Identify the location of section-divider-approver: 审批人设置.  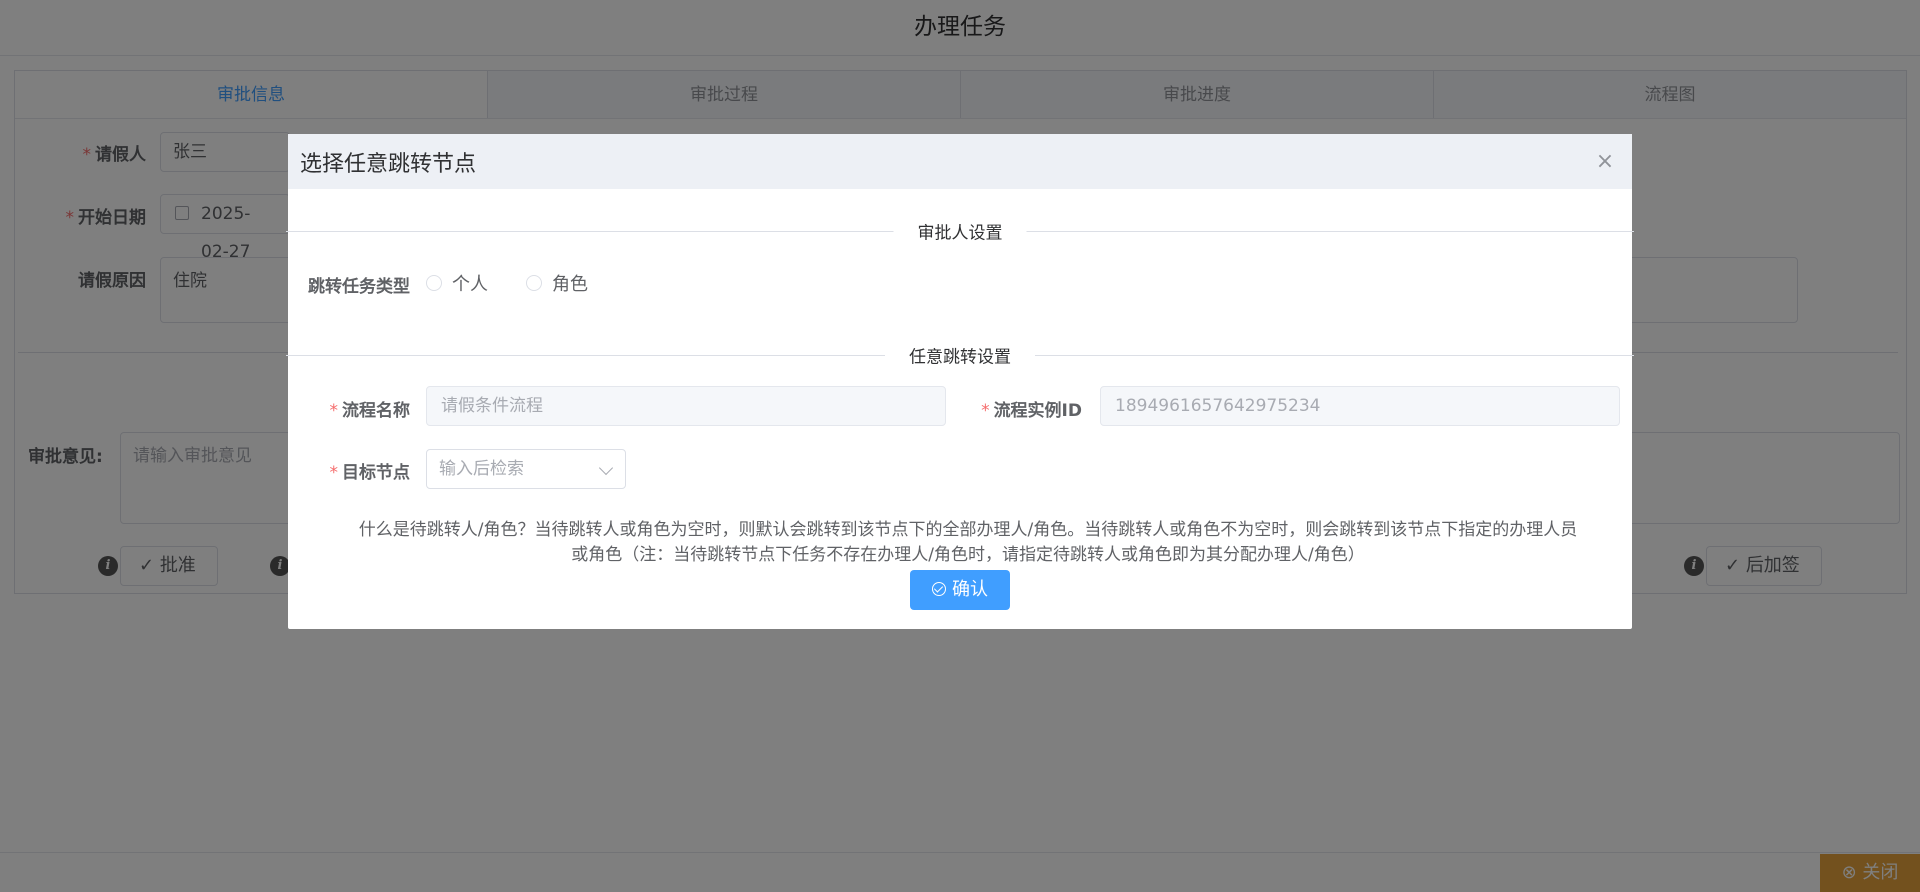
(960, 231).